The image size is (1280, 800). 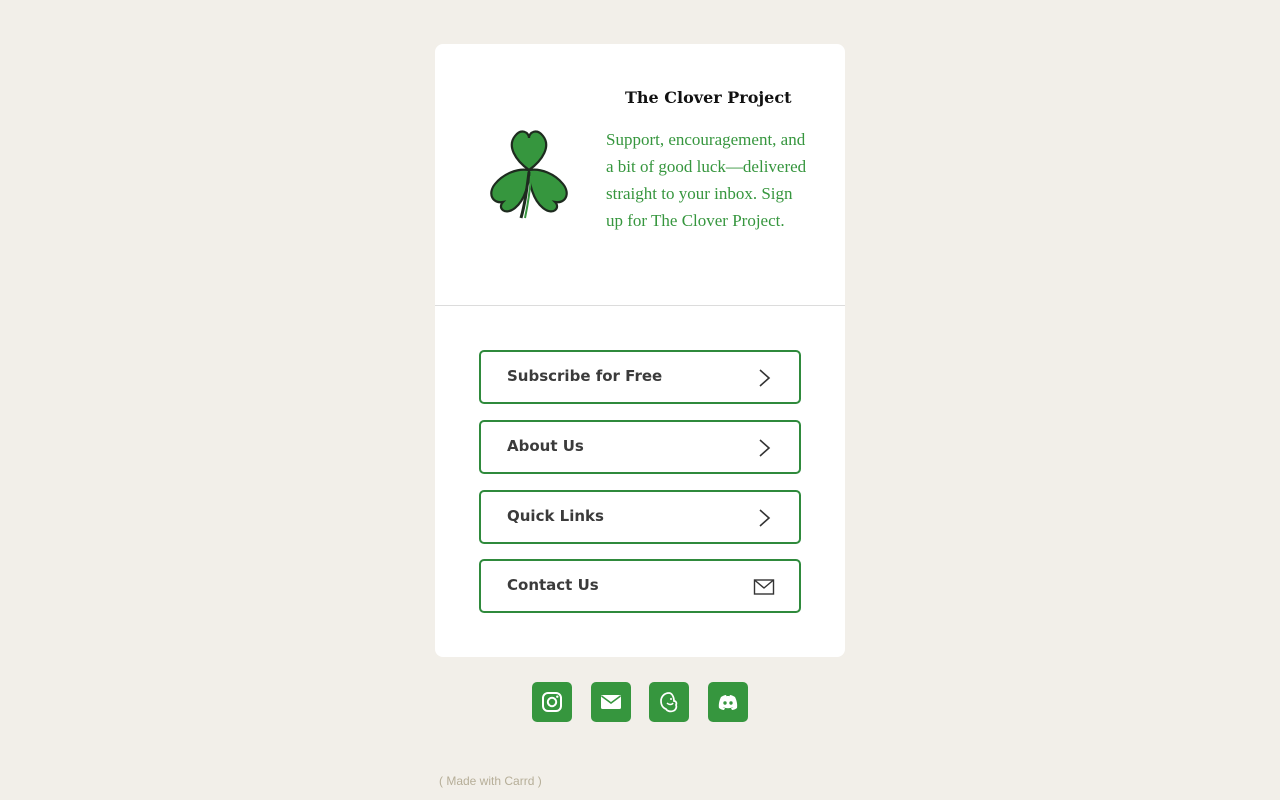 What do you see at coordinates (708, 97) in the screenshot?
I see `page-title: The Clover Project` at bounding box center [708, 97].